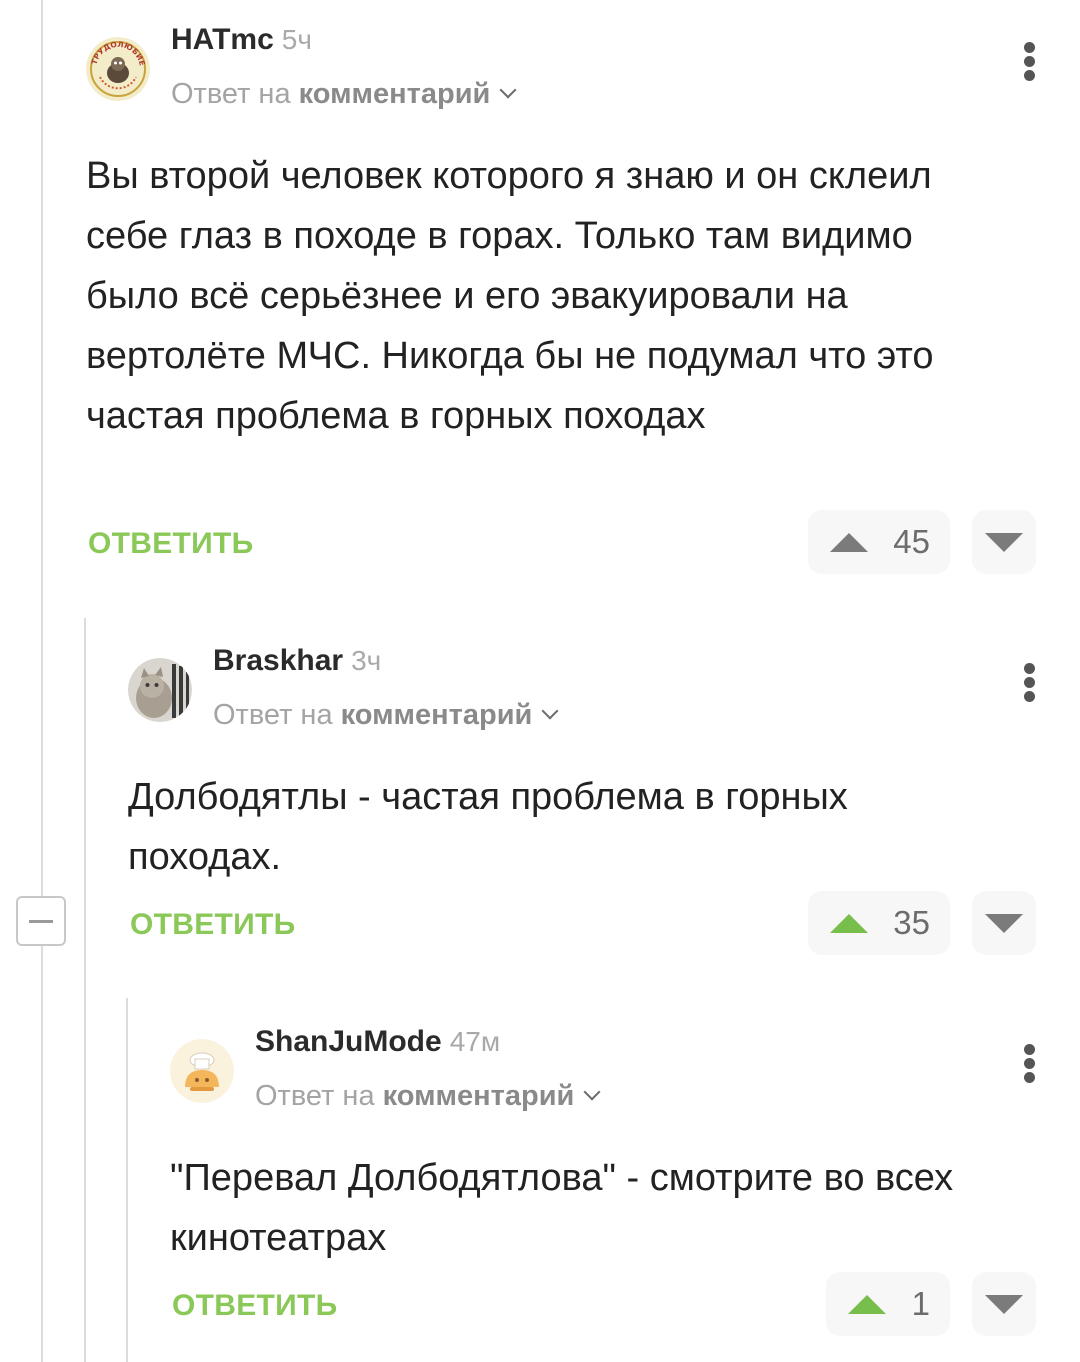 This screenshot has width=1080, height=1362. What do you see at coordinates (879, 923) in the screenshot?
I see `upvote-button: 35` at bounding box center [879, 923].